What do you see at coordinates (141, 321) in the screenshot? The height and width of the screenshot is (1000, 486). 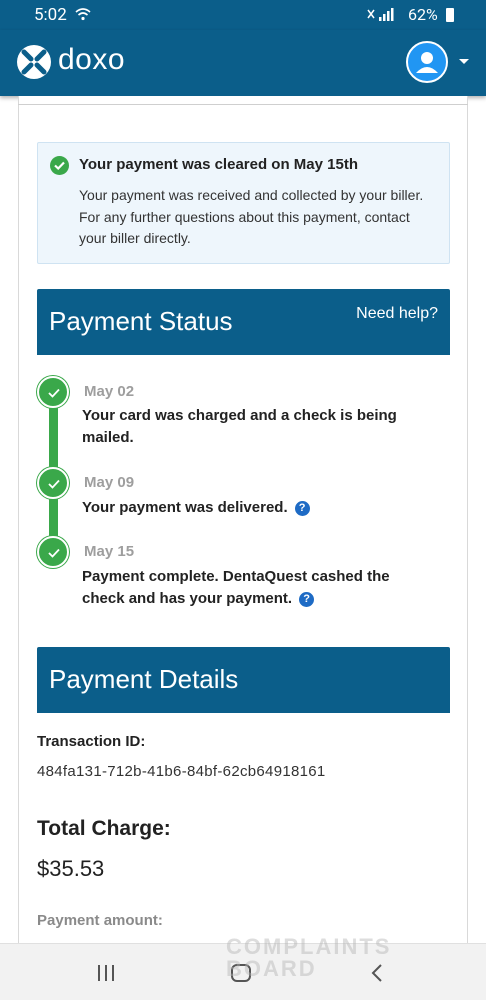 I see `payment-status-title: Payment Status` at bounding box center [141, 321].